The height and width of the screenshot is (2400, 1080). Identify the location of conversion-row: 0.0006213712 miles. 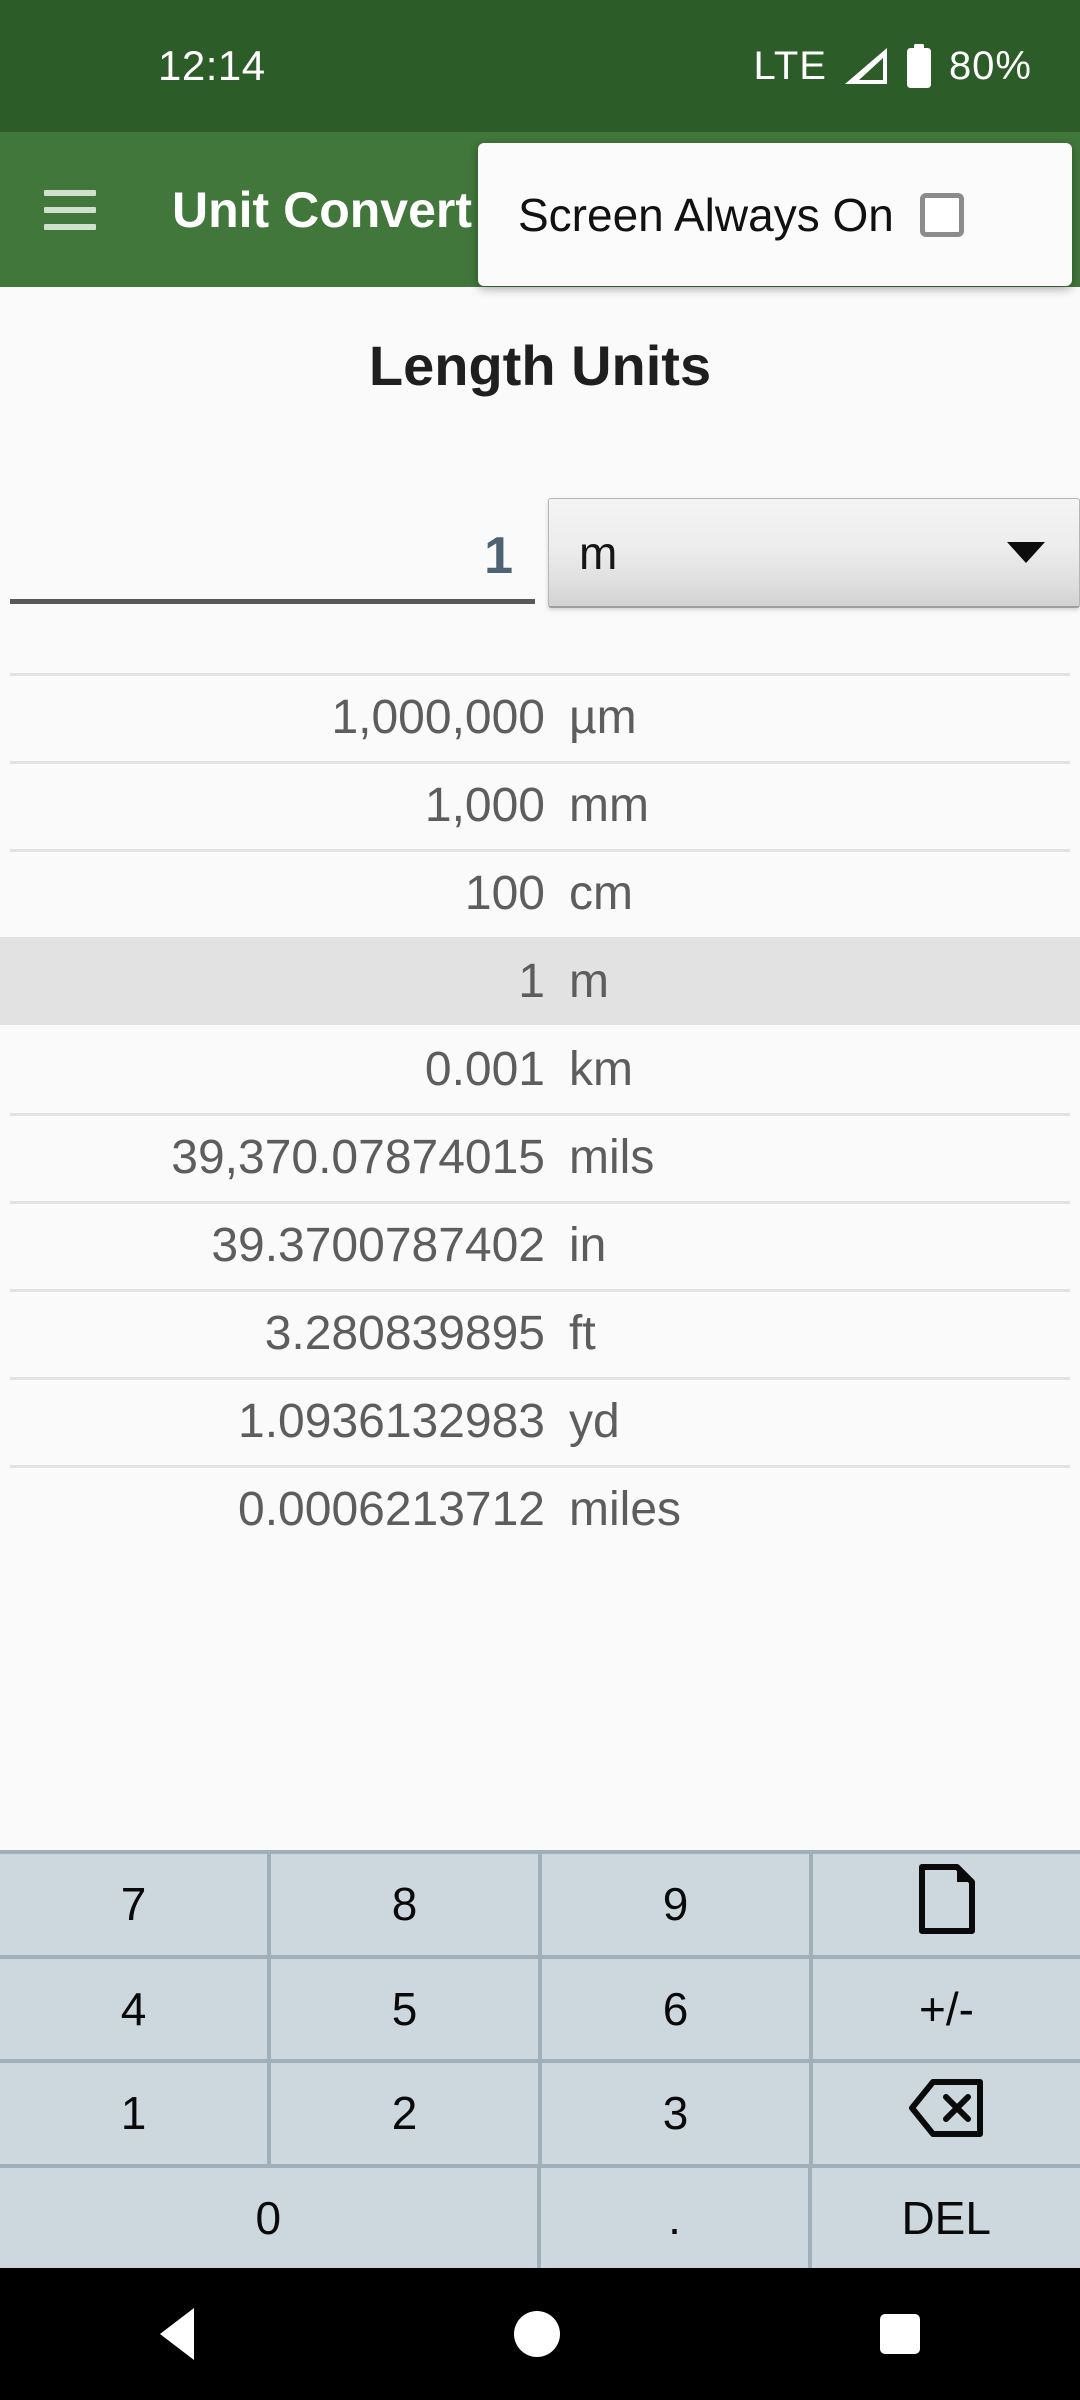
(540, 1509).